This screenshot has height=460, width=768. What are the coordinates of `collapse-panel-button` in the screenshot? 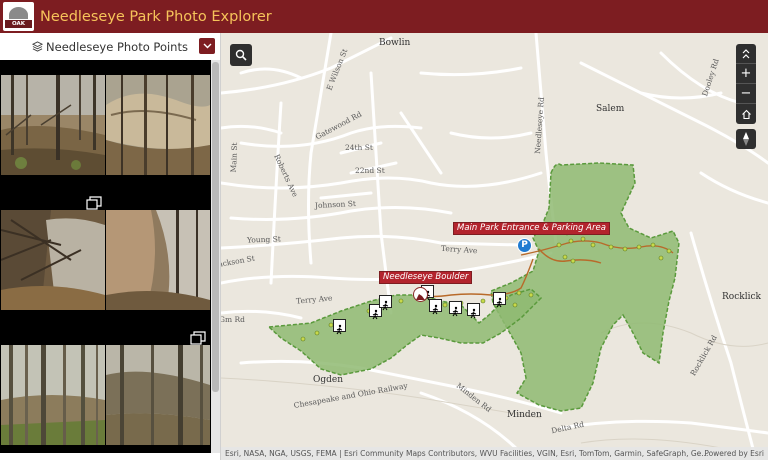 It's located at (207, 46).